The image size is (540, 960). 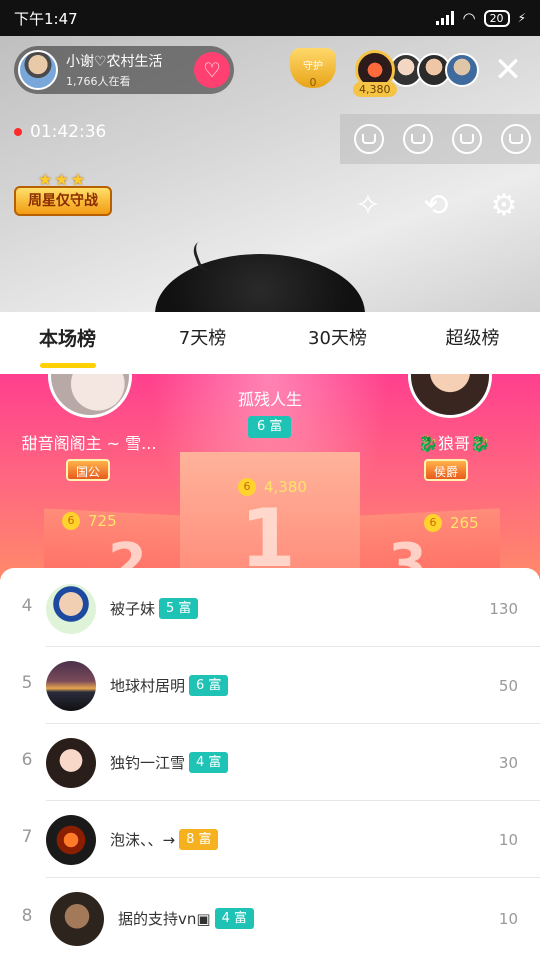 What do you see at coordinates (270, 685) in the screenshot?
I see `list-item: 5 地球村居明 6 富 50` at bounding box center [270, 685].